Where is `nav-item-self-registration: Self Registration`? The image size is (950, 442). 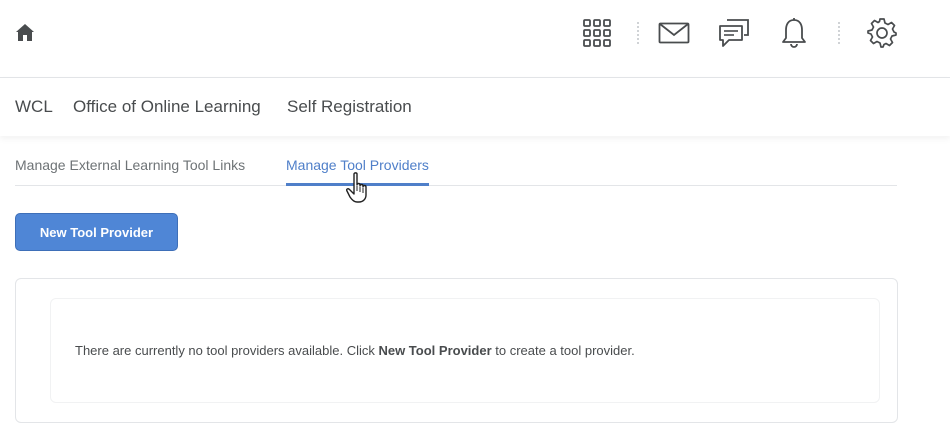
nav-item-self-registration: Self Registration is located at coordinates (349, 107).